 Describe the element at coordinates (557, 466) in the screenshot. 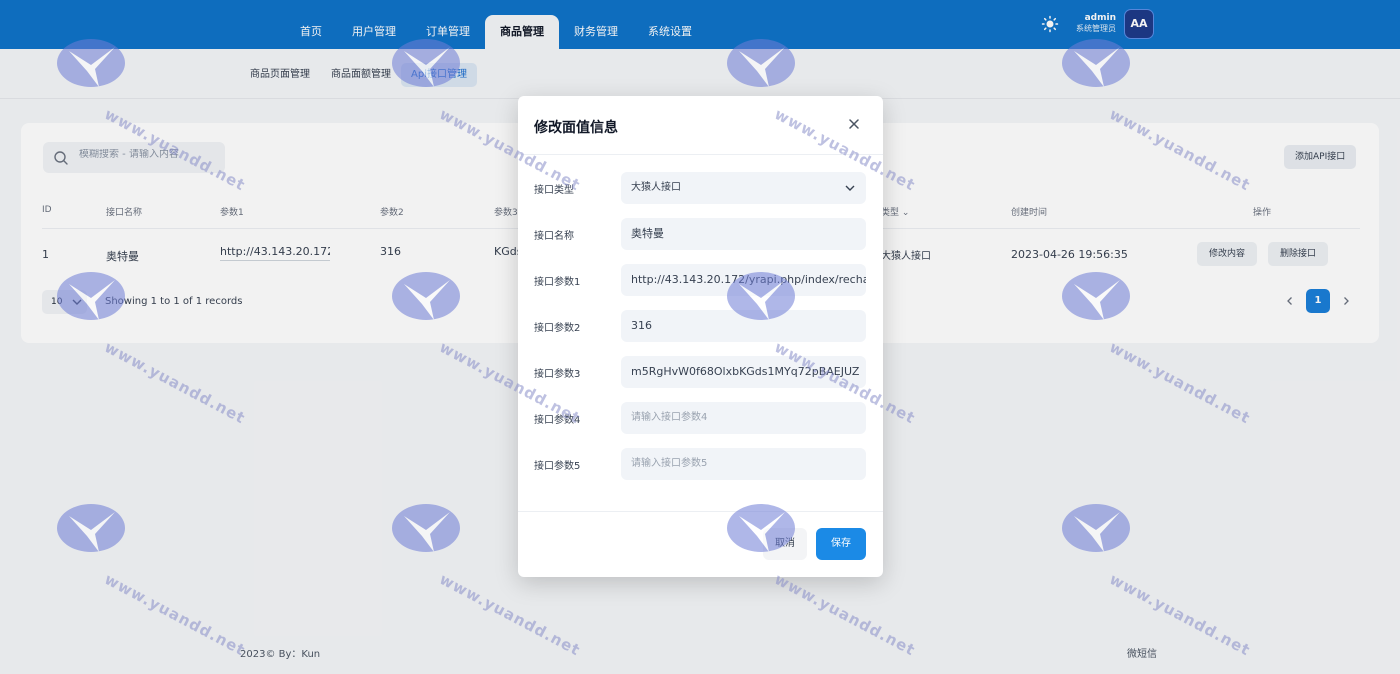

I see `field-label-param5: 接口参数5` at that location.